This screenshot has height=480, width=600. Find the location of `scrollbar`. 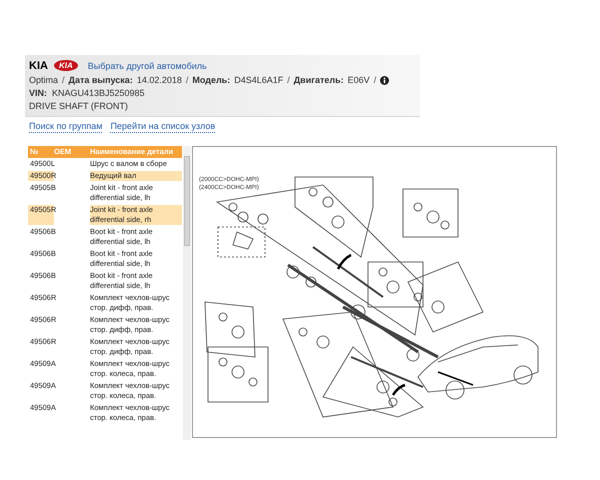

scrollbar is located at coordinates (187, 293).